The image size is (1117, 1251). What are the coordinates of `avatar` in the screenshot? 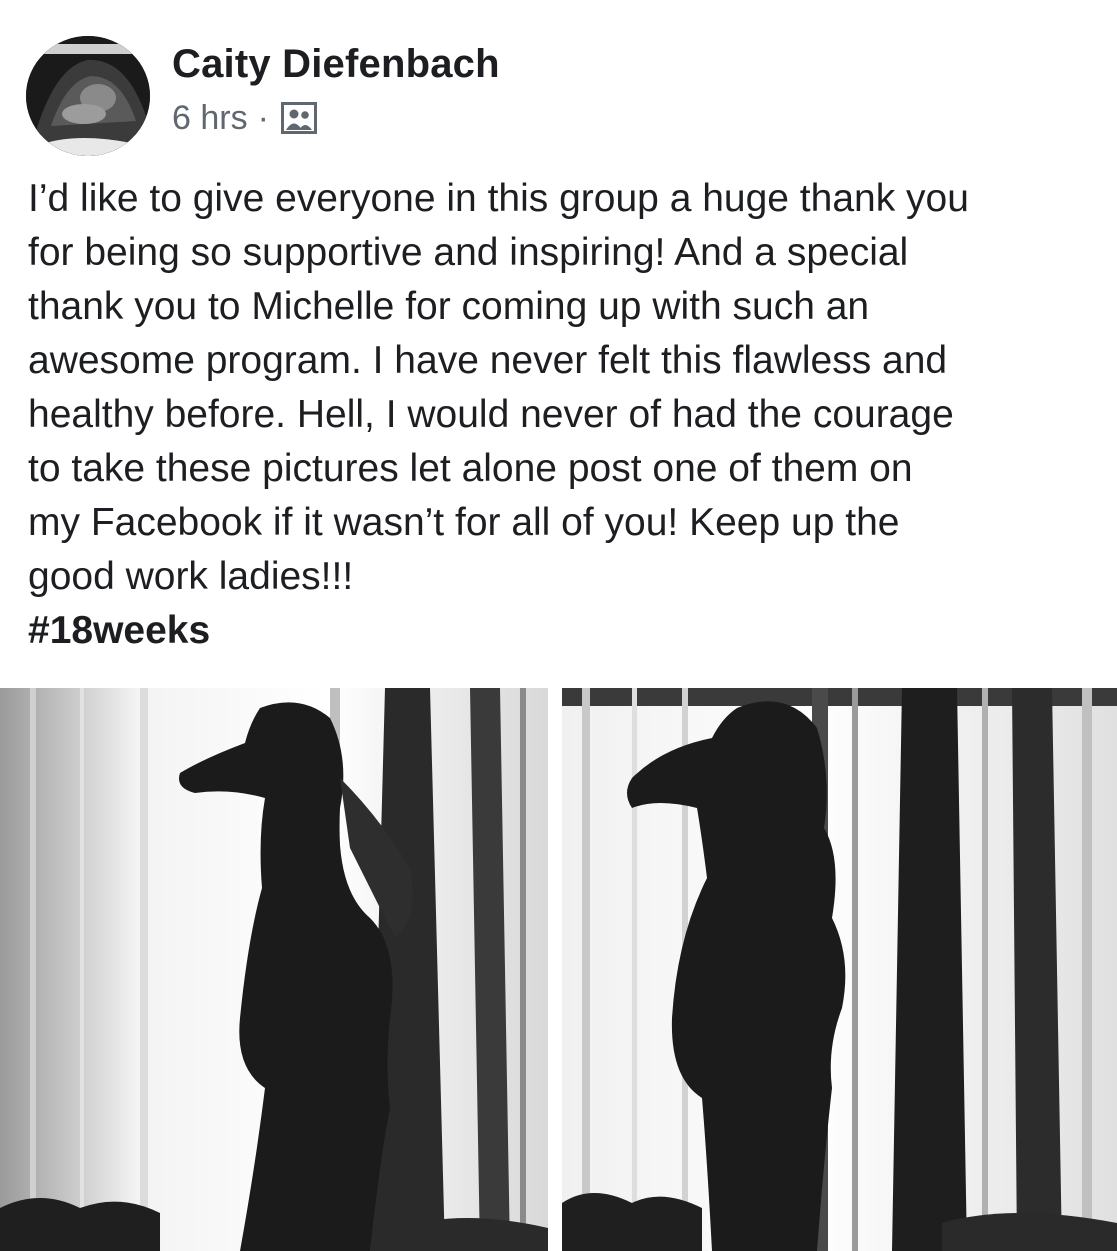 It's located at (88, 96).